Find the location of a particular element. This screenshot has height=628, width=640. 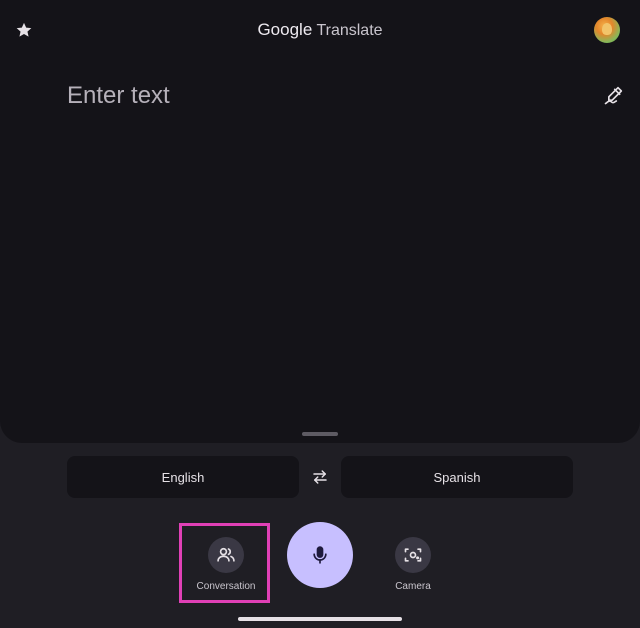

mic-button is located at coordinates (320, 555).